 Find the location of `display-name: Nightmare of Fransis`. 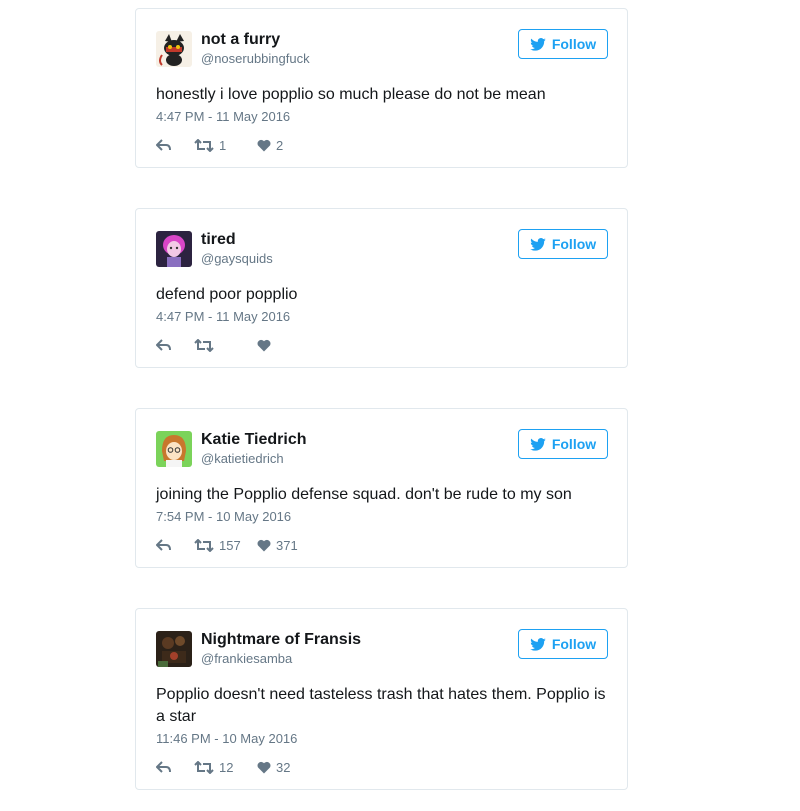

display-name: Nightmare of Fransis is located at coordinates (281, 640).